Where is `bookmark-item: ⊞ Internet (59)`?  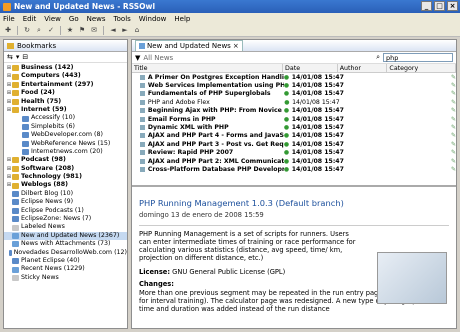 bookmark-item: ⊞ Internet (59) is located at coordinates (65, 110).